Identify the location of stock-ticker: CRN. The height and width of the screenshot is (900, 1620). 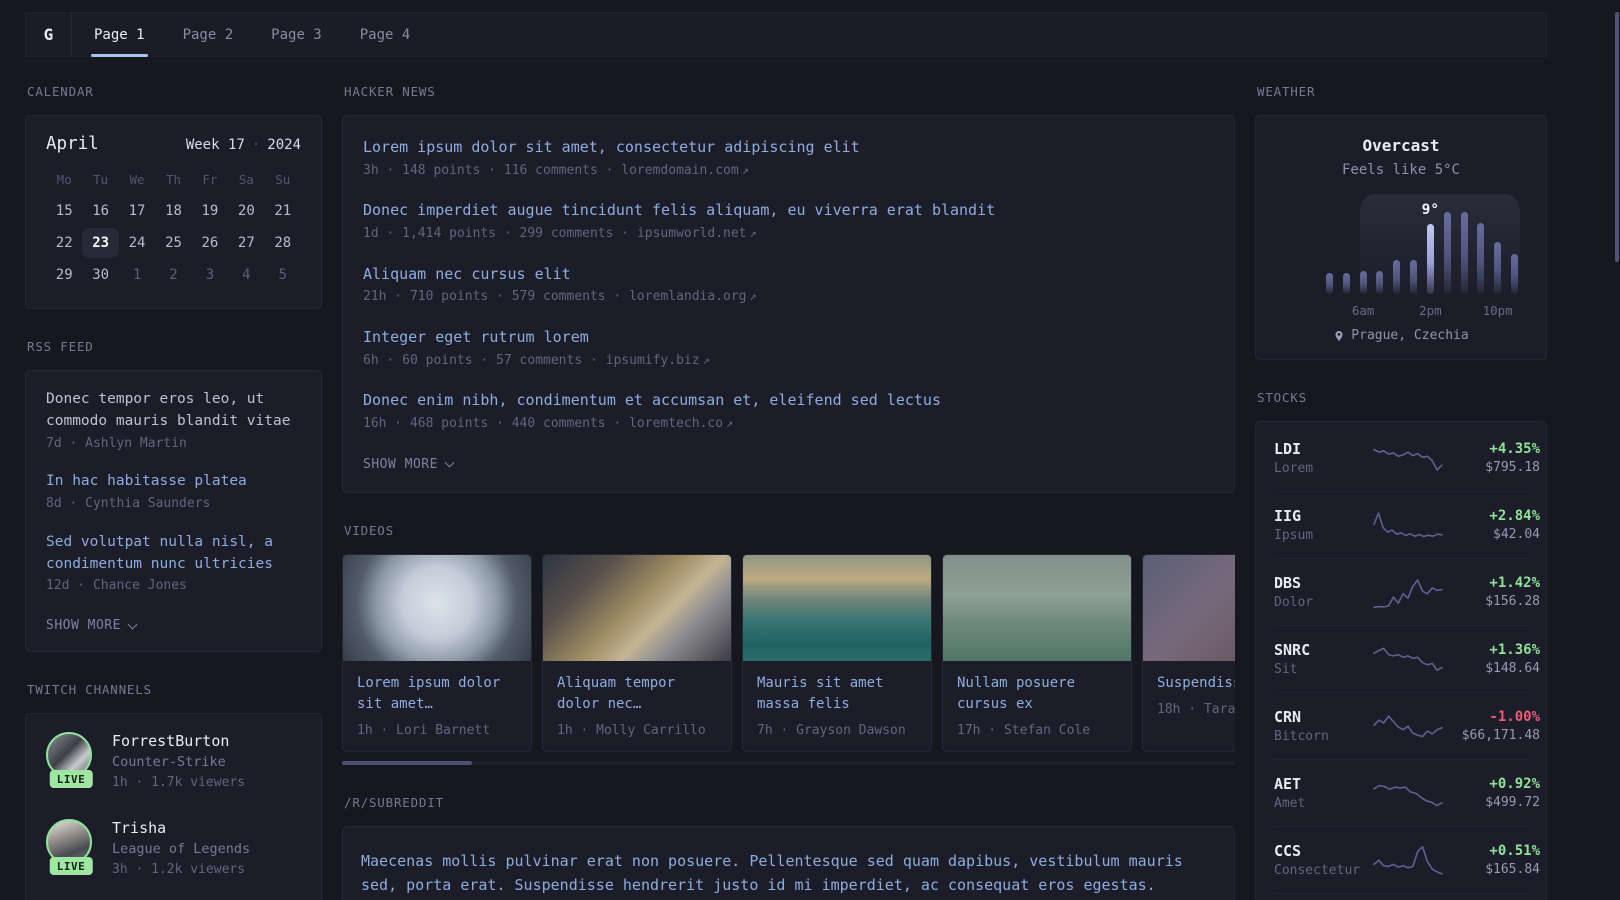
(1288, 717).